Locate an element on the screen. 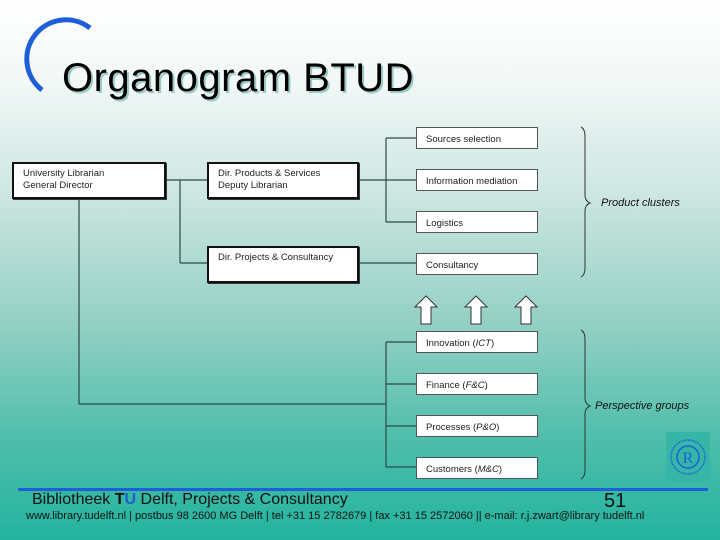  product-clusters-label: Product clusters is located at coordinates (640, 203).